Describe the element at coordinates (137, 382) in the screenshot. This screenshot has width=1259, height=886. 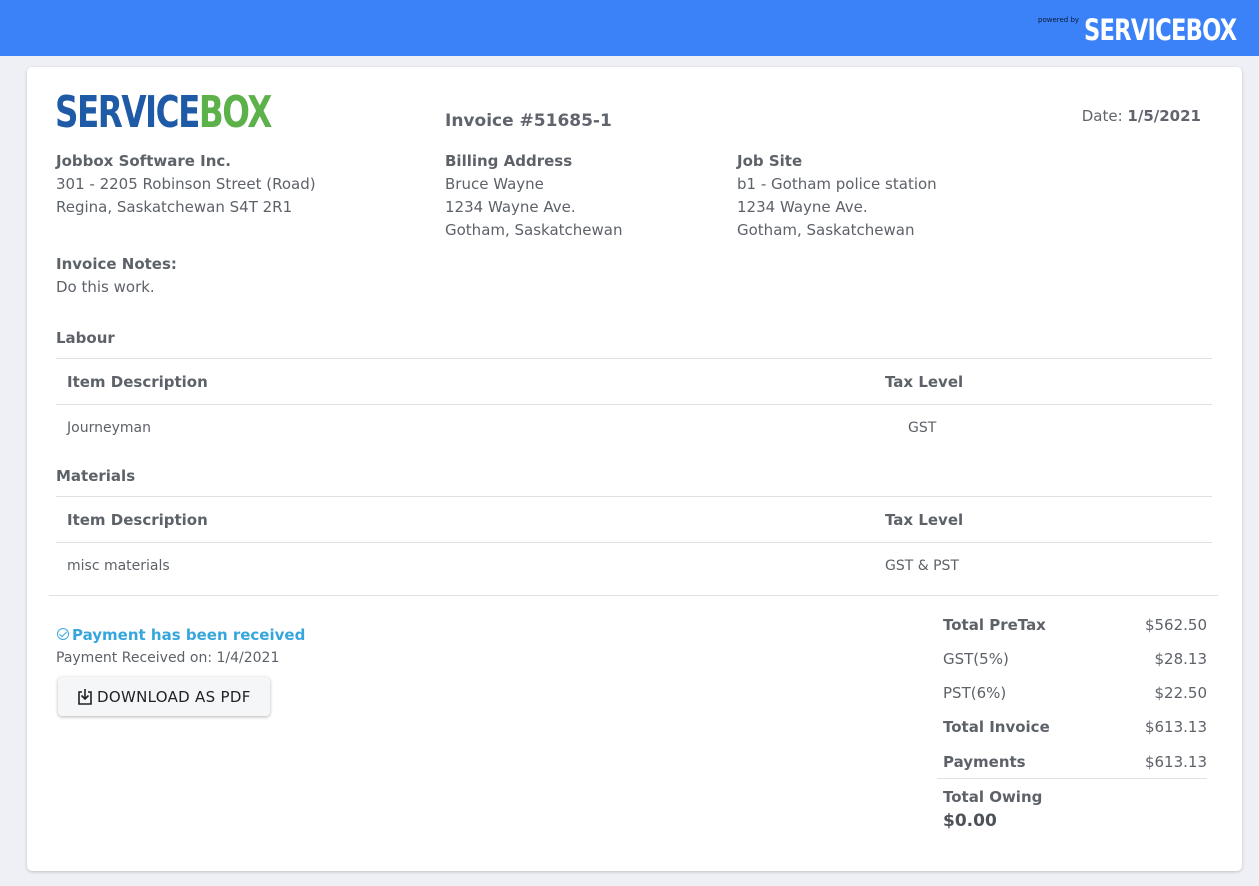
I see `labour-col-description: Item Description` at that location.